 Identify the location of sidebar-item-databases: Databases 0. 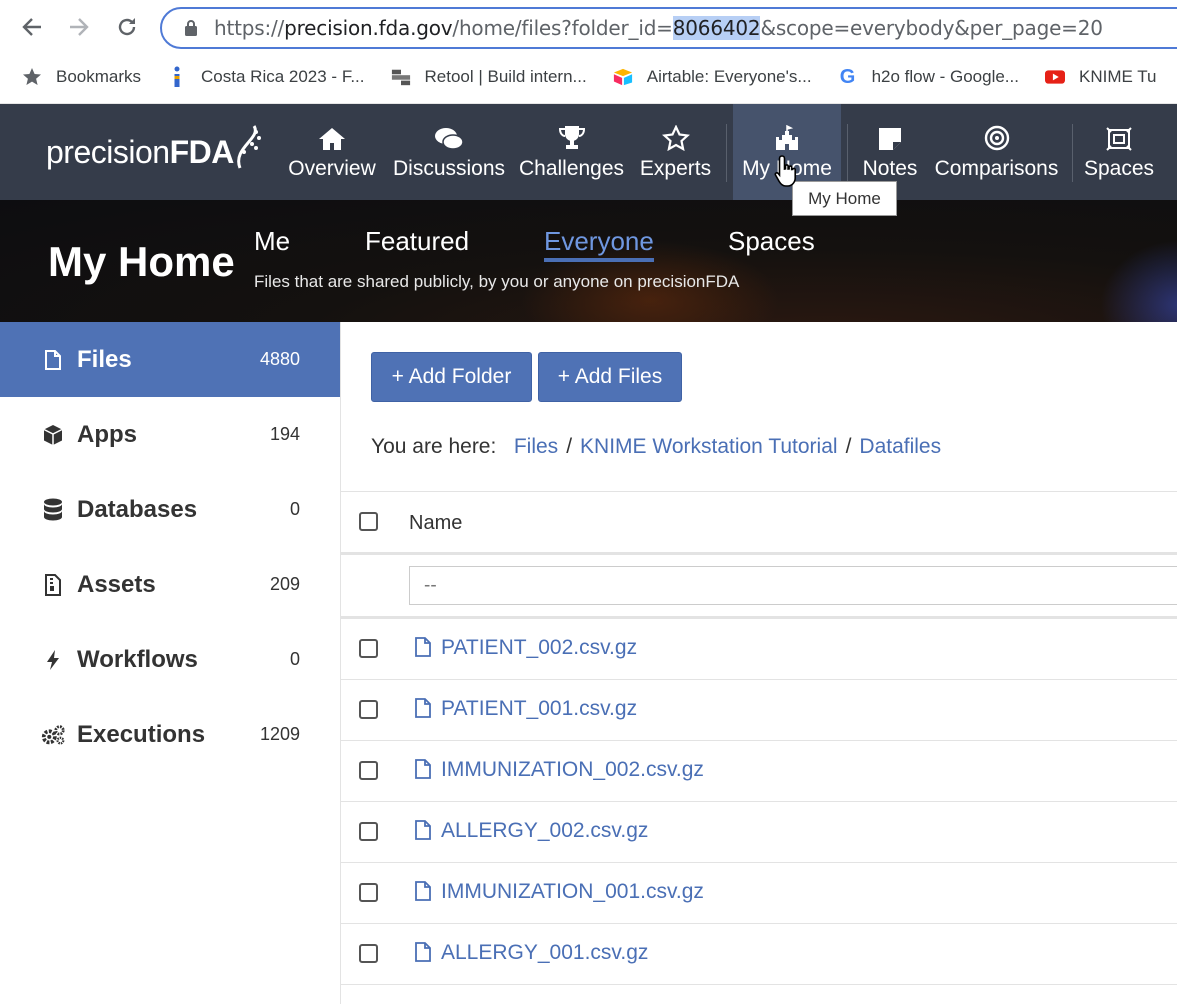
(170, 509).